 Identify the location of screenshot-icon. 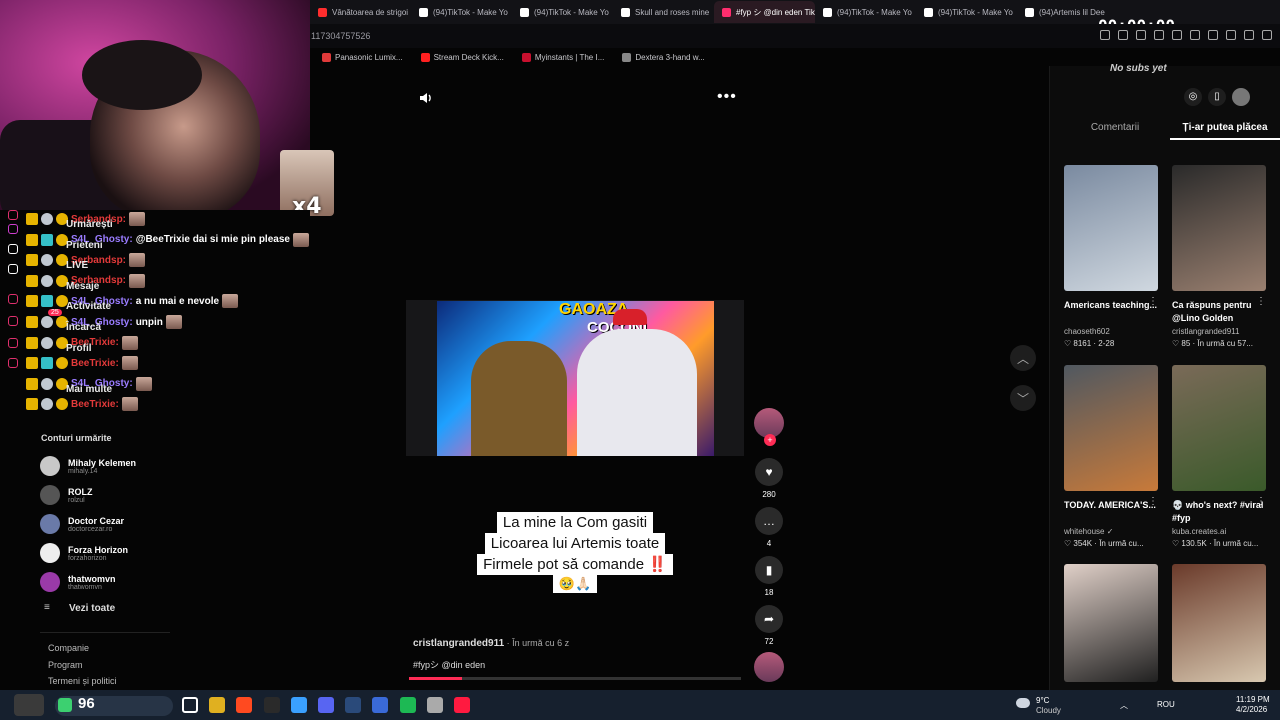
(1123, 35).